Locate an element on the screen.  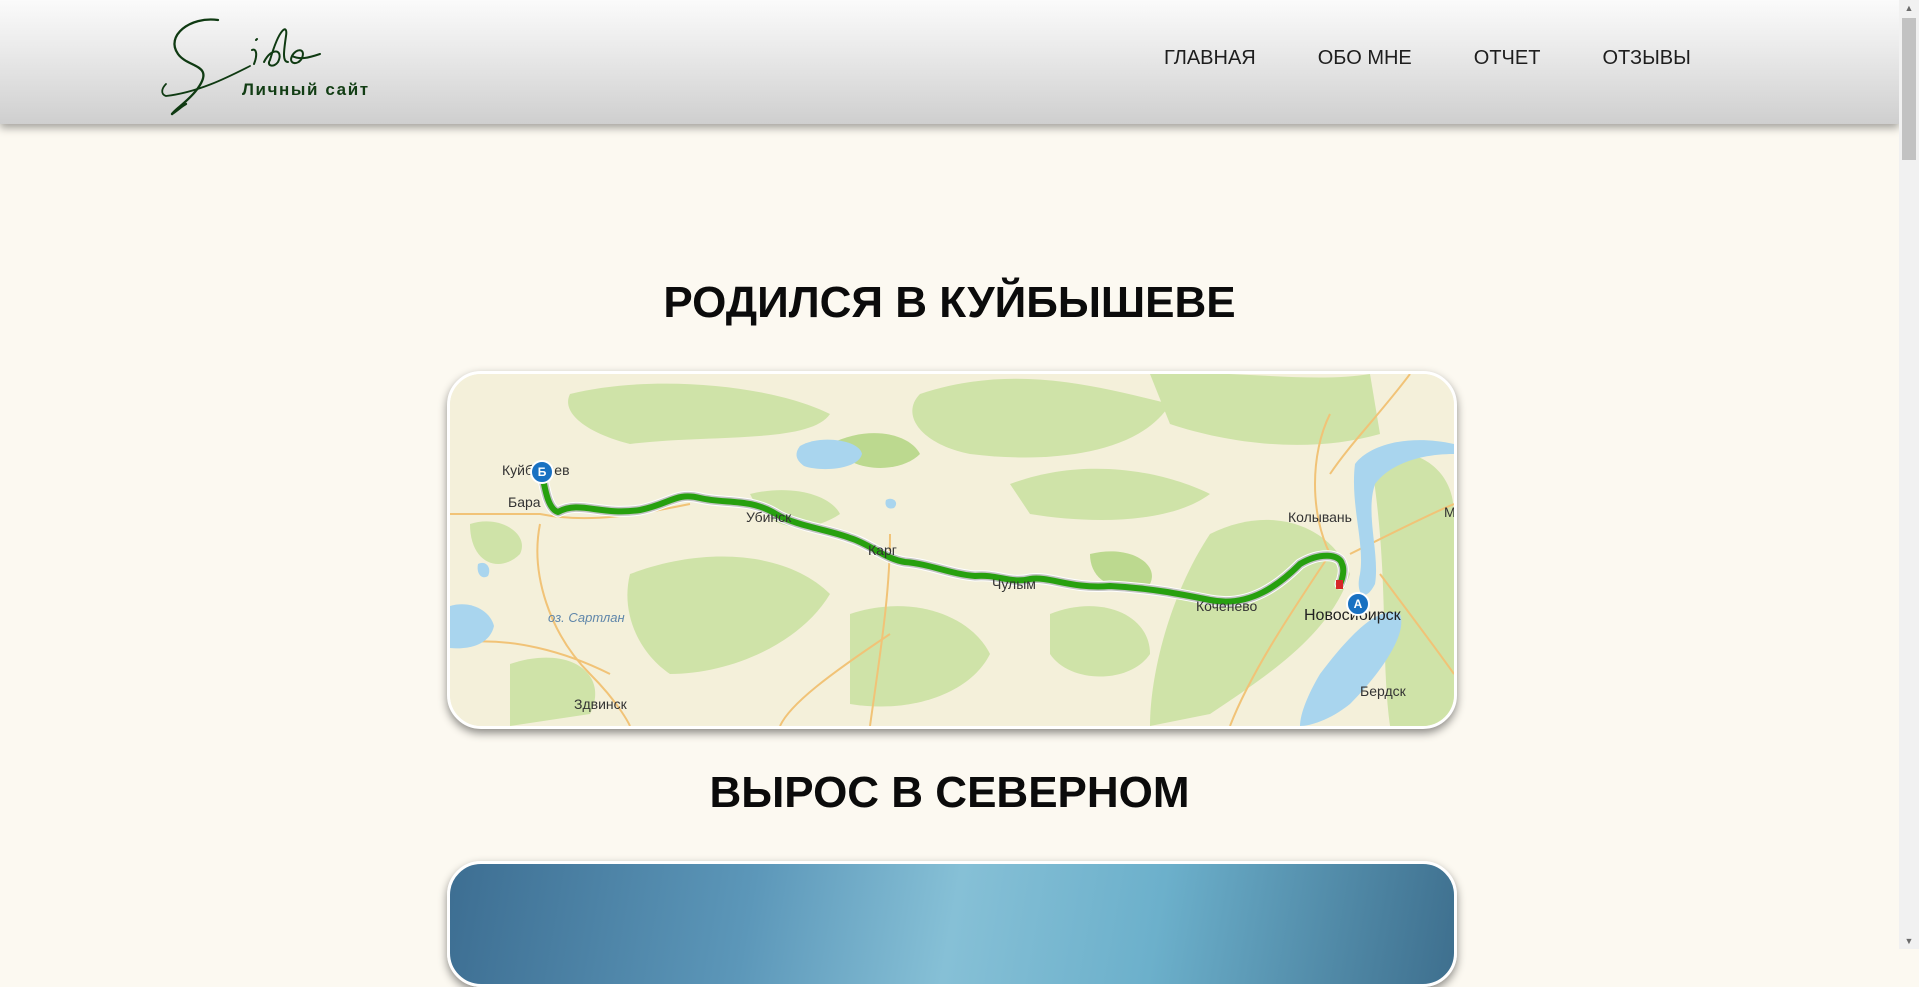
route-end-pin: Б is located at coordinates (542, 472).